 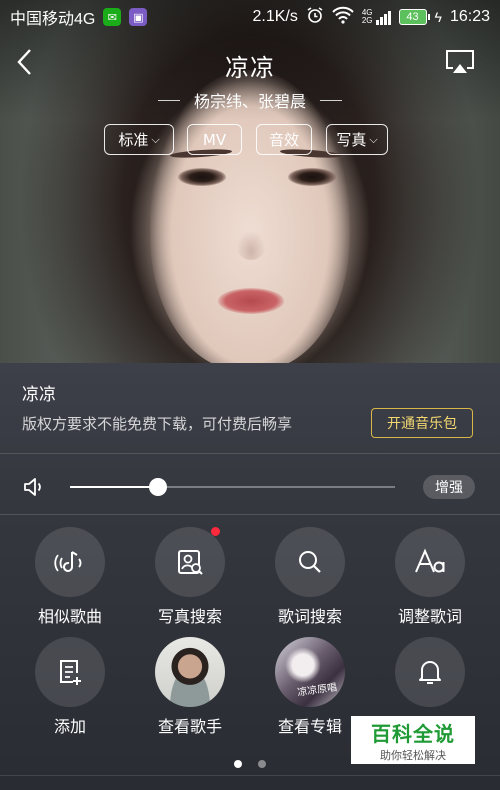 What do you see at coordinates (39, 395) in the screenshot?
I see `song-name: 凉凉` at bounding box center [39, 395].